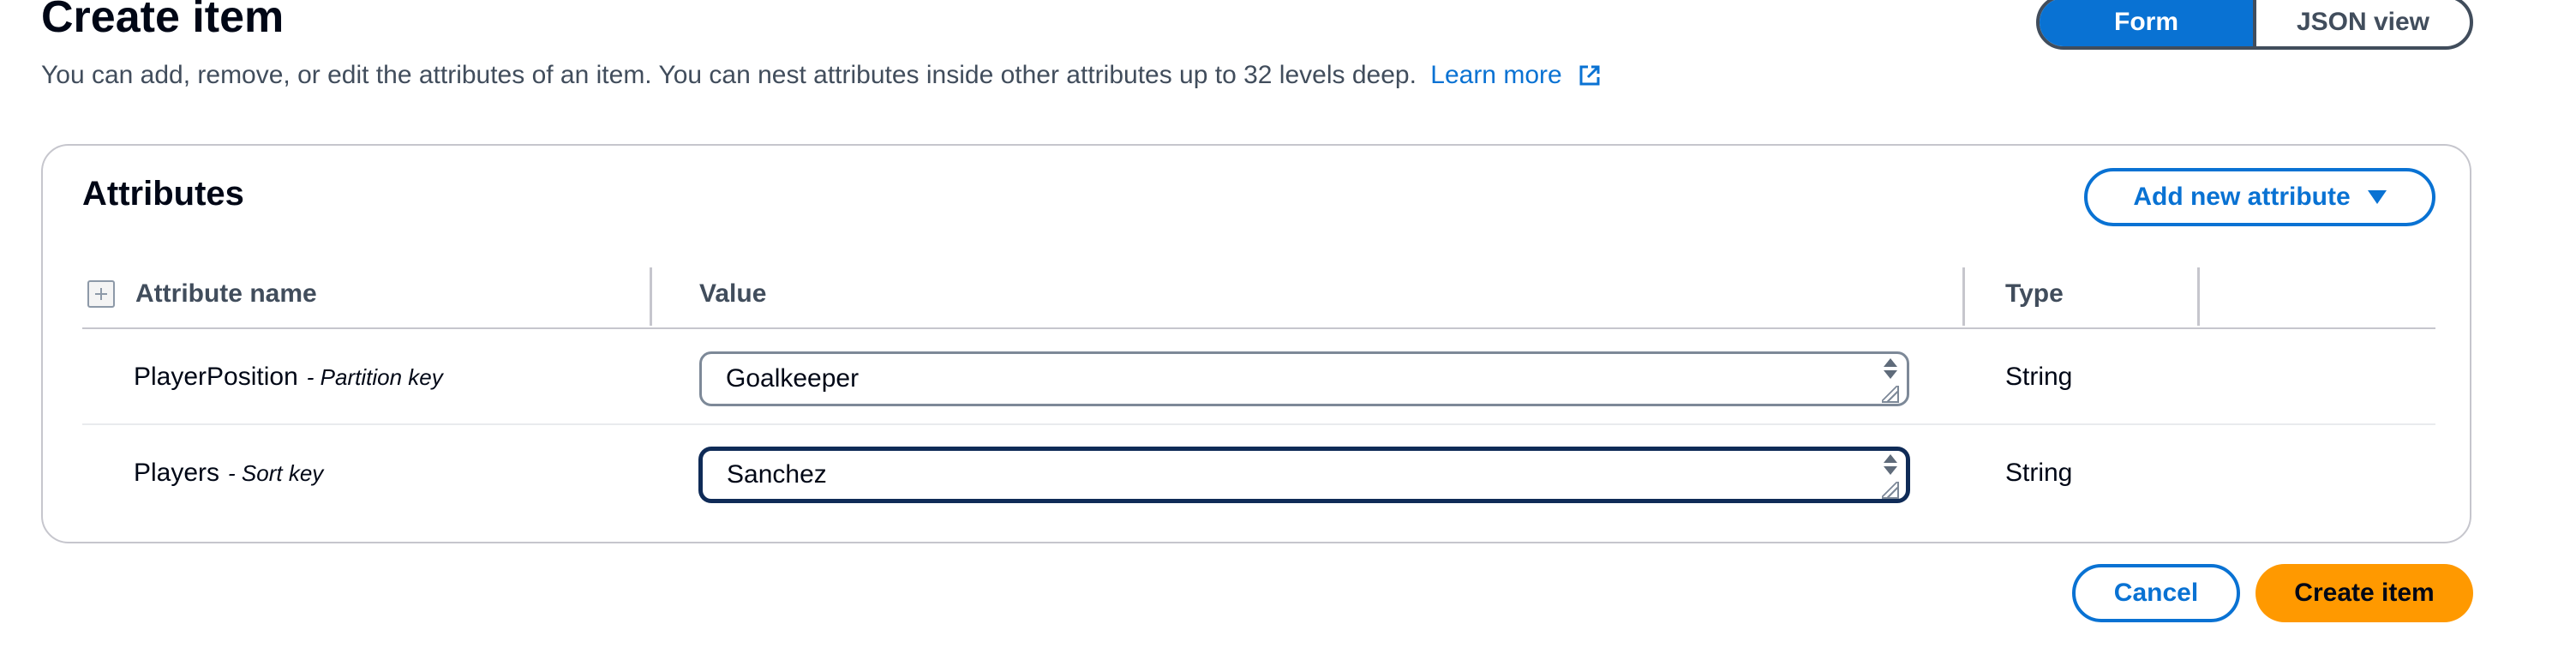 This screenshot has width=2576, height=654. What do you see at coordinates (276, 472) in the screenshot?
I see `sort-key-label: - Sort key` at bounding box center [276, 472].